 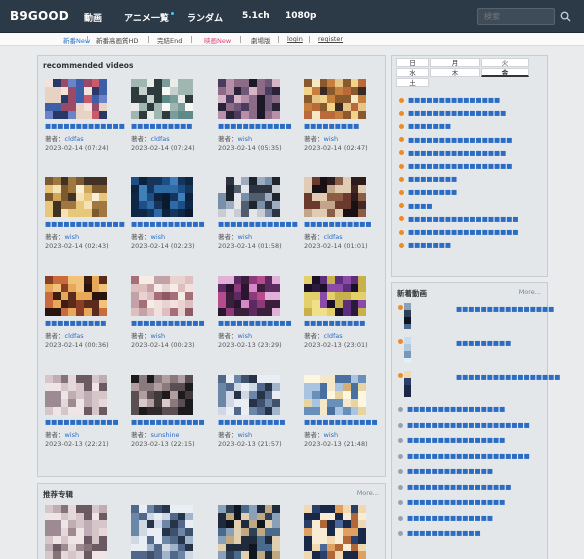 What do you see at coordinates (412, 82) in the screenshot?
I see `weekday-tab: 土` at bounding box center [412, 82].